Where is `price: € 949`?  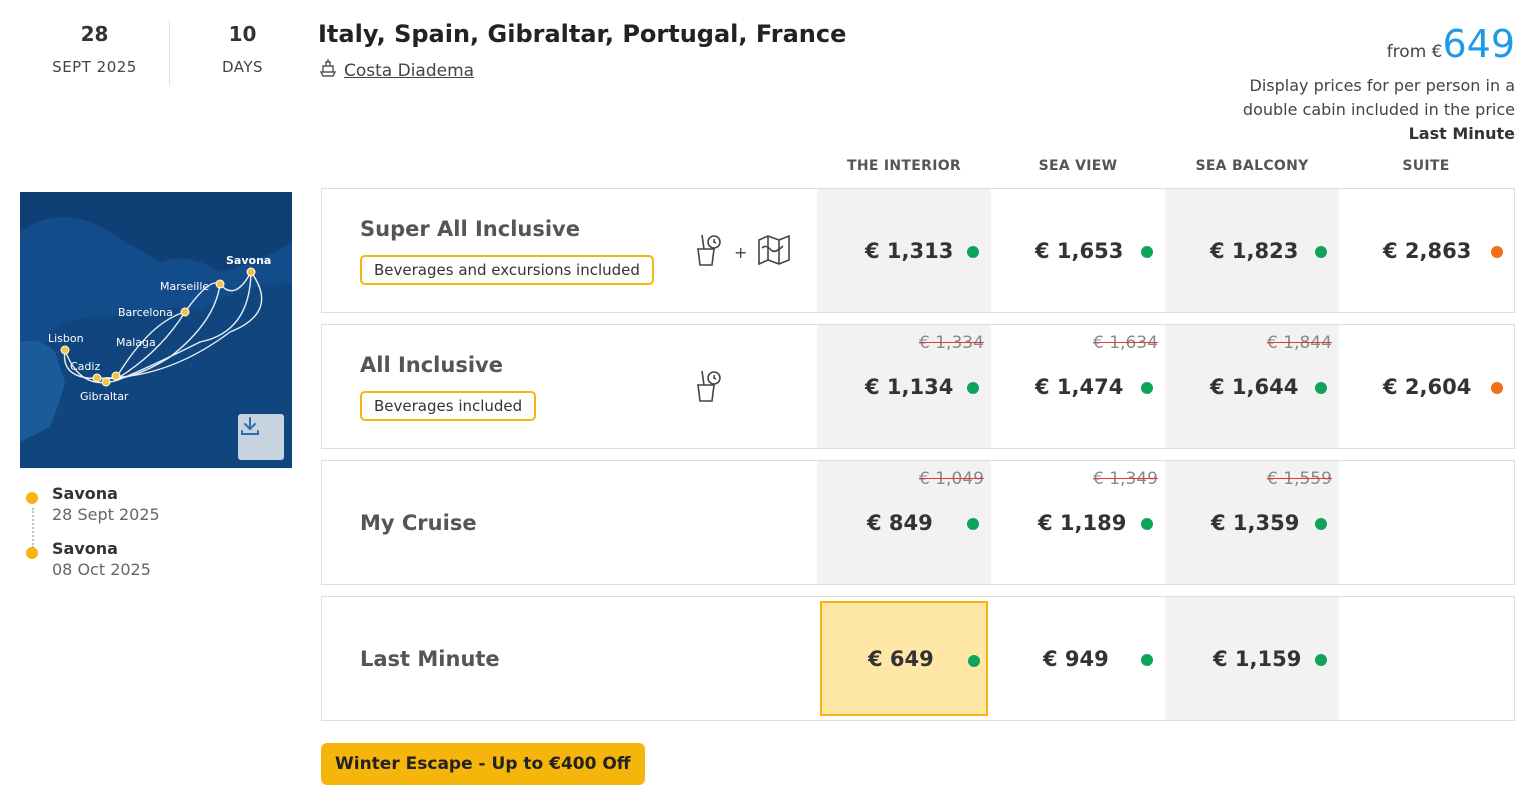 price: € 949 is located at coordinates (1076, 659).